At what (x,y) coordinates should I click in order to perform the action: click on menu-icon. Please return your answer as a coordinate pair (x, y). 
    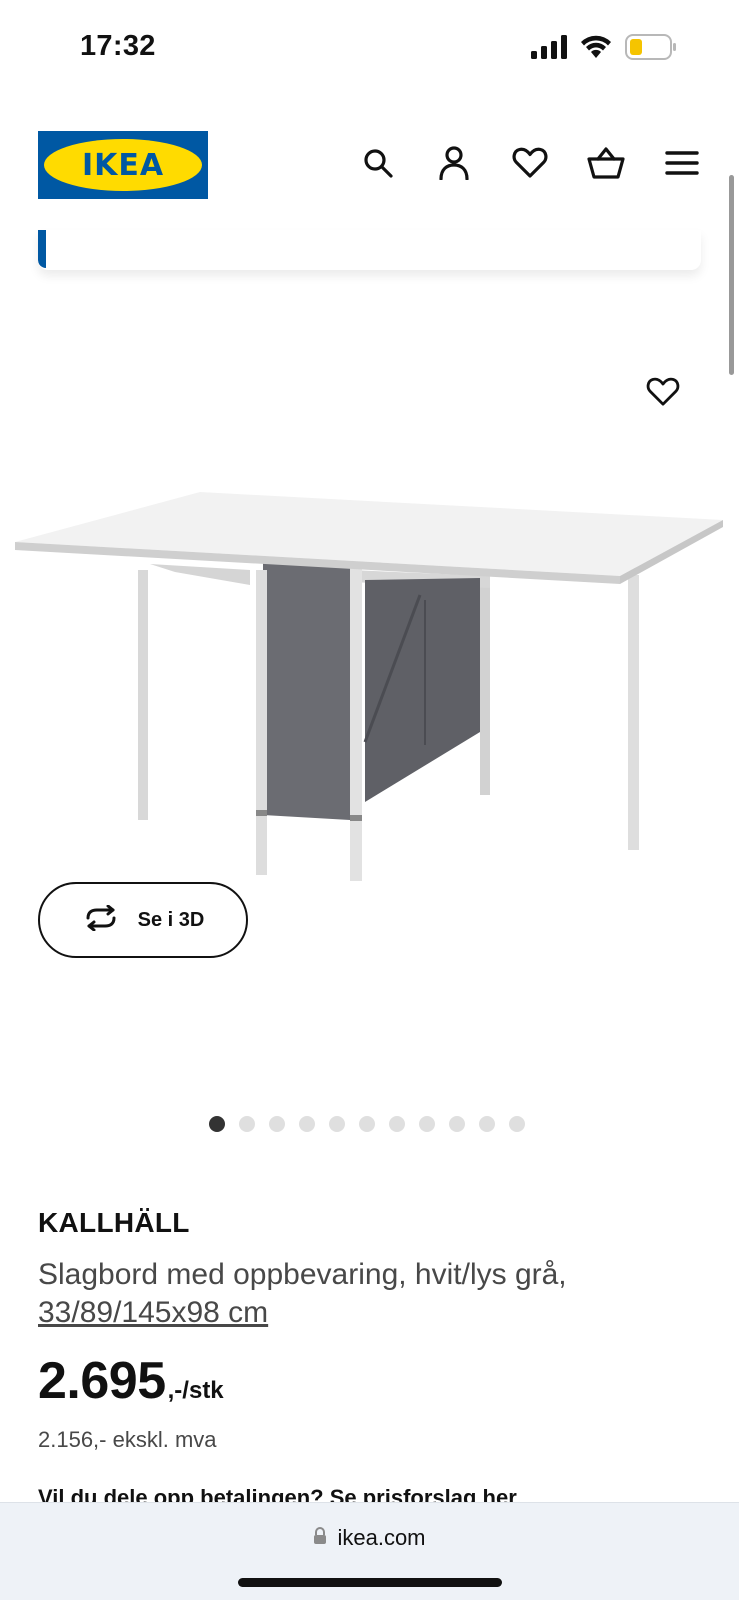
    Looking at the image, I should click on (682, 163).